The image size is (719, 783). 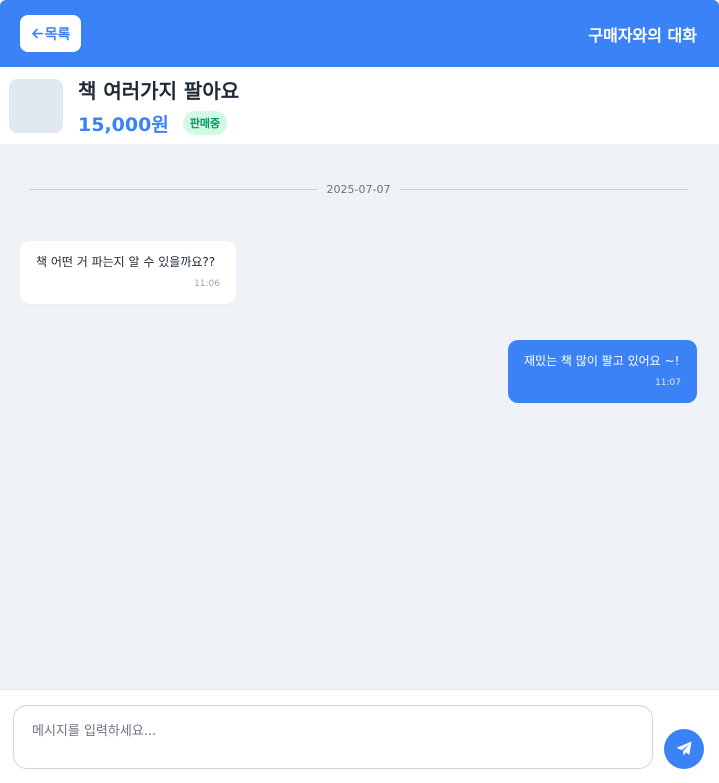 I want to click on date-divider-right, so click(x=544, y=189).